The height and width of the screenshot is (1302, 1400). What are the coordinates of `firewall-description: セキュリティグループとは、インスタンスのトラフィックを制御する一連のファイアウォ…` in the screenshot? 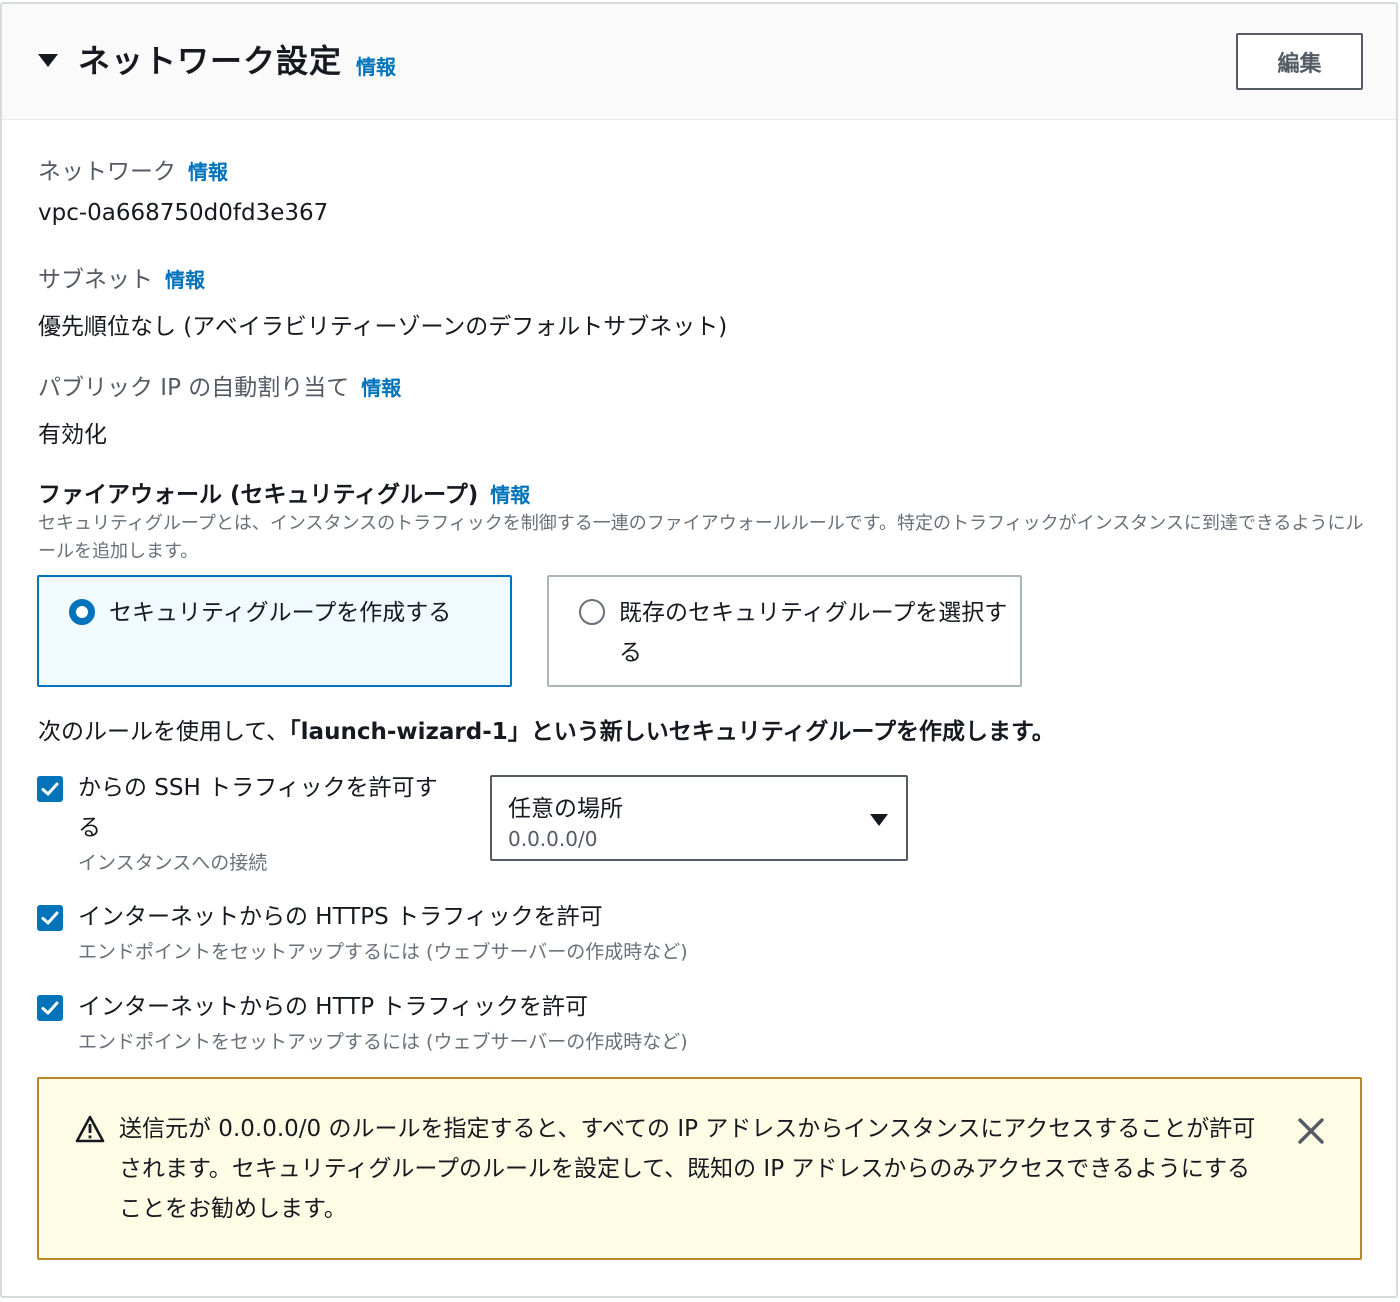 It's located at (701, 537).